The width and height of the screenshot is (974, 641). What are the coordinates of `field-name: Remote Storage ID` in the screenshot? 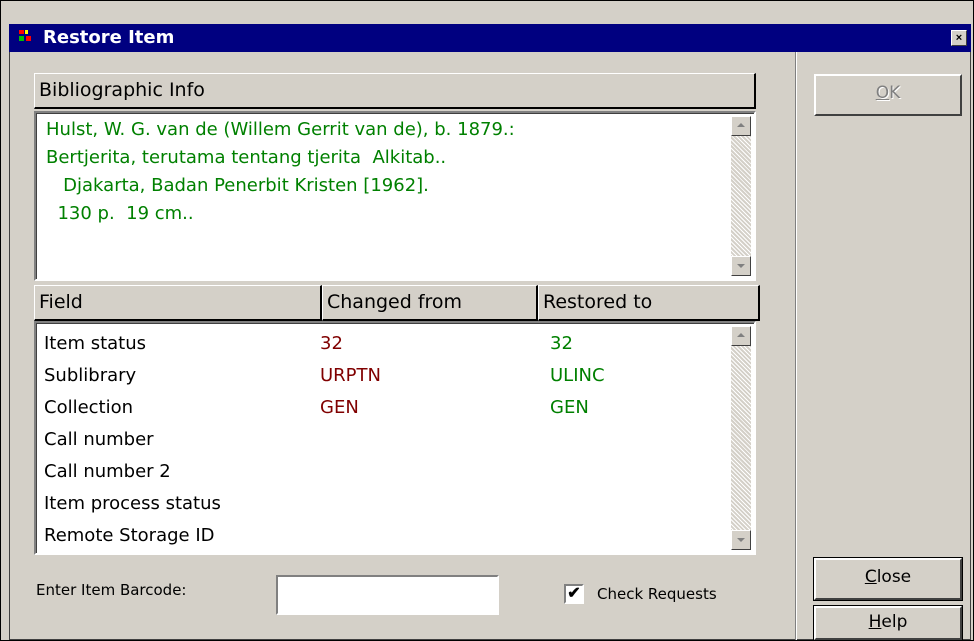 It's located at (129, 535).